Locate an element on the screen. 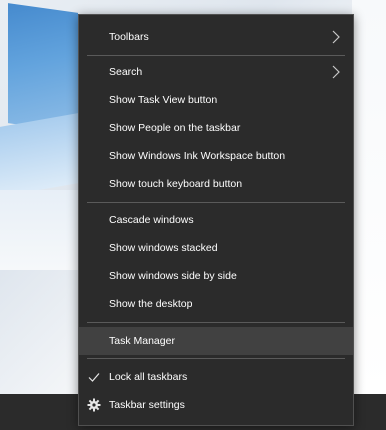  menu-item-label: Taskbar settings is located at coordinates (147, 405).